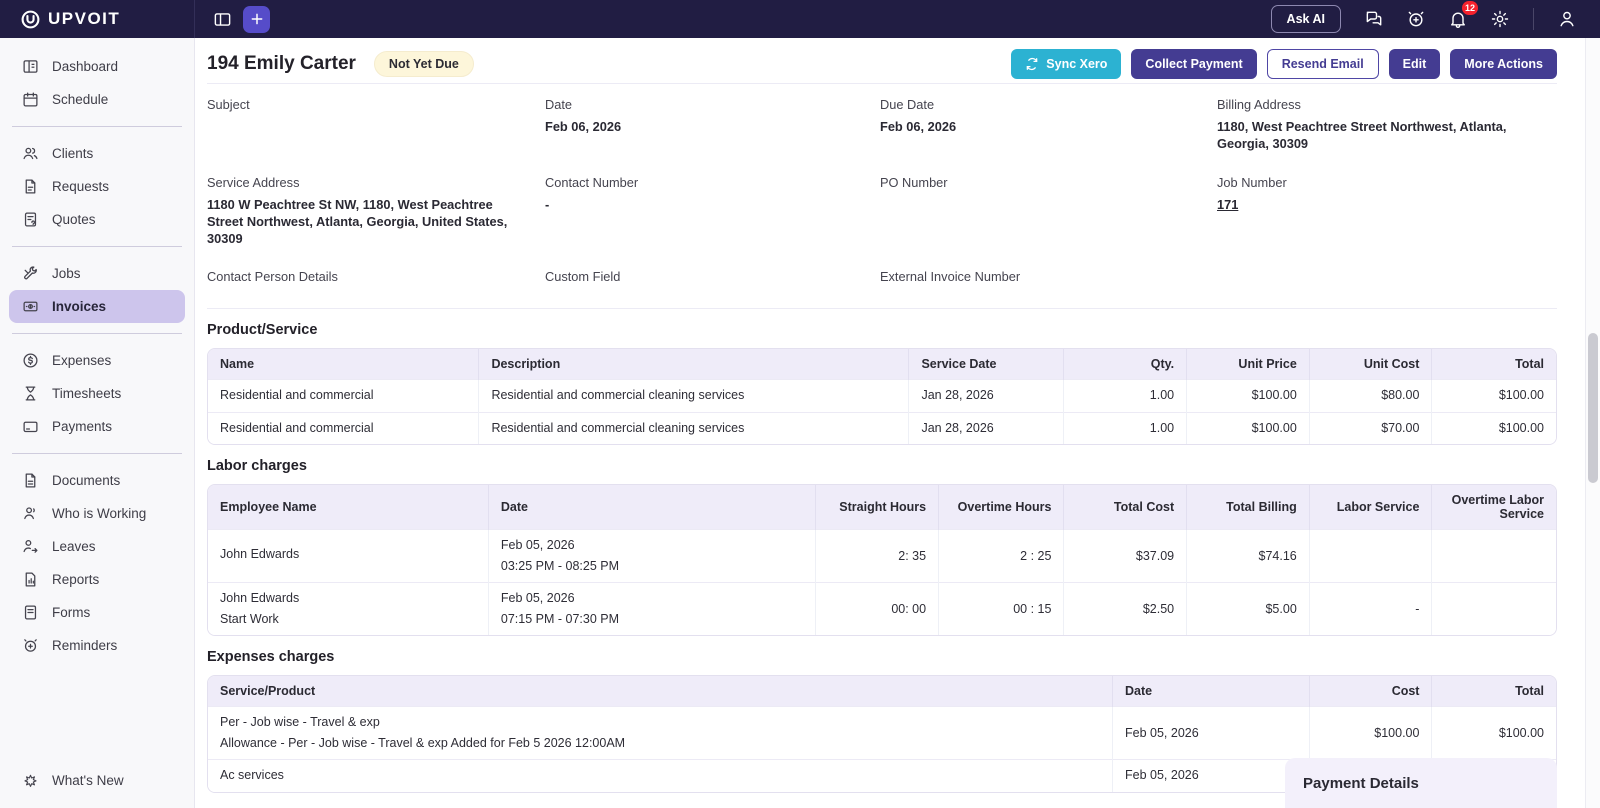  Describe the element at coordinates (97, 546) in the screenshot. I see `sidebar-item-leaves: Leaves` at that location.